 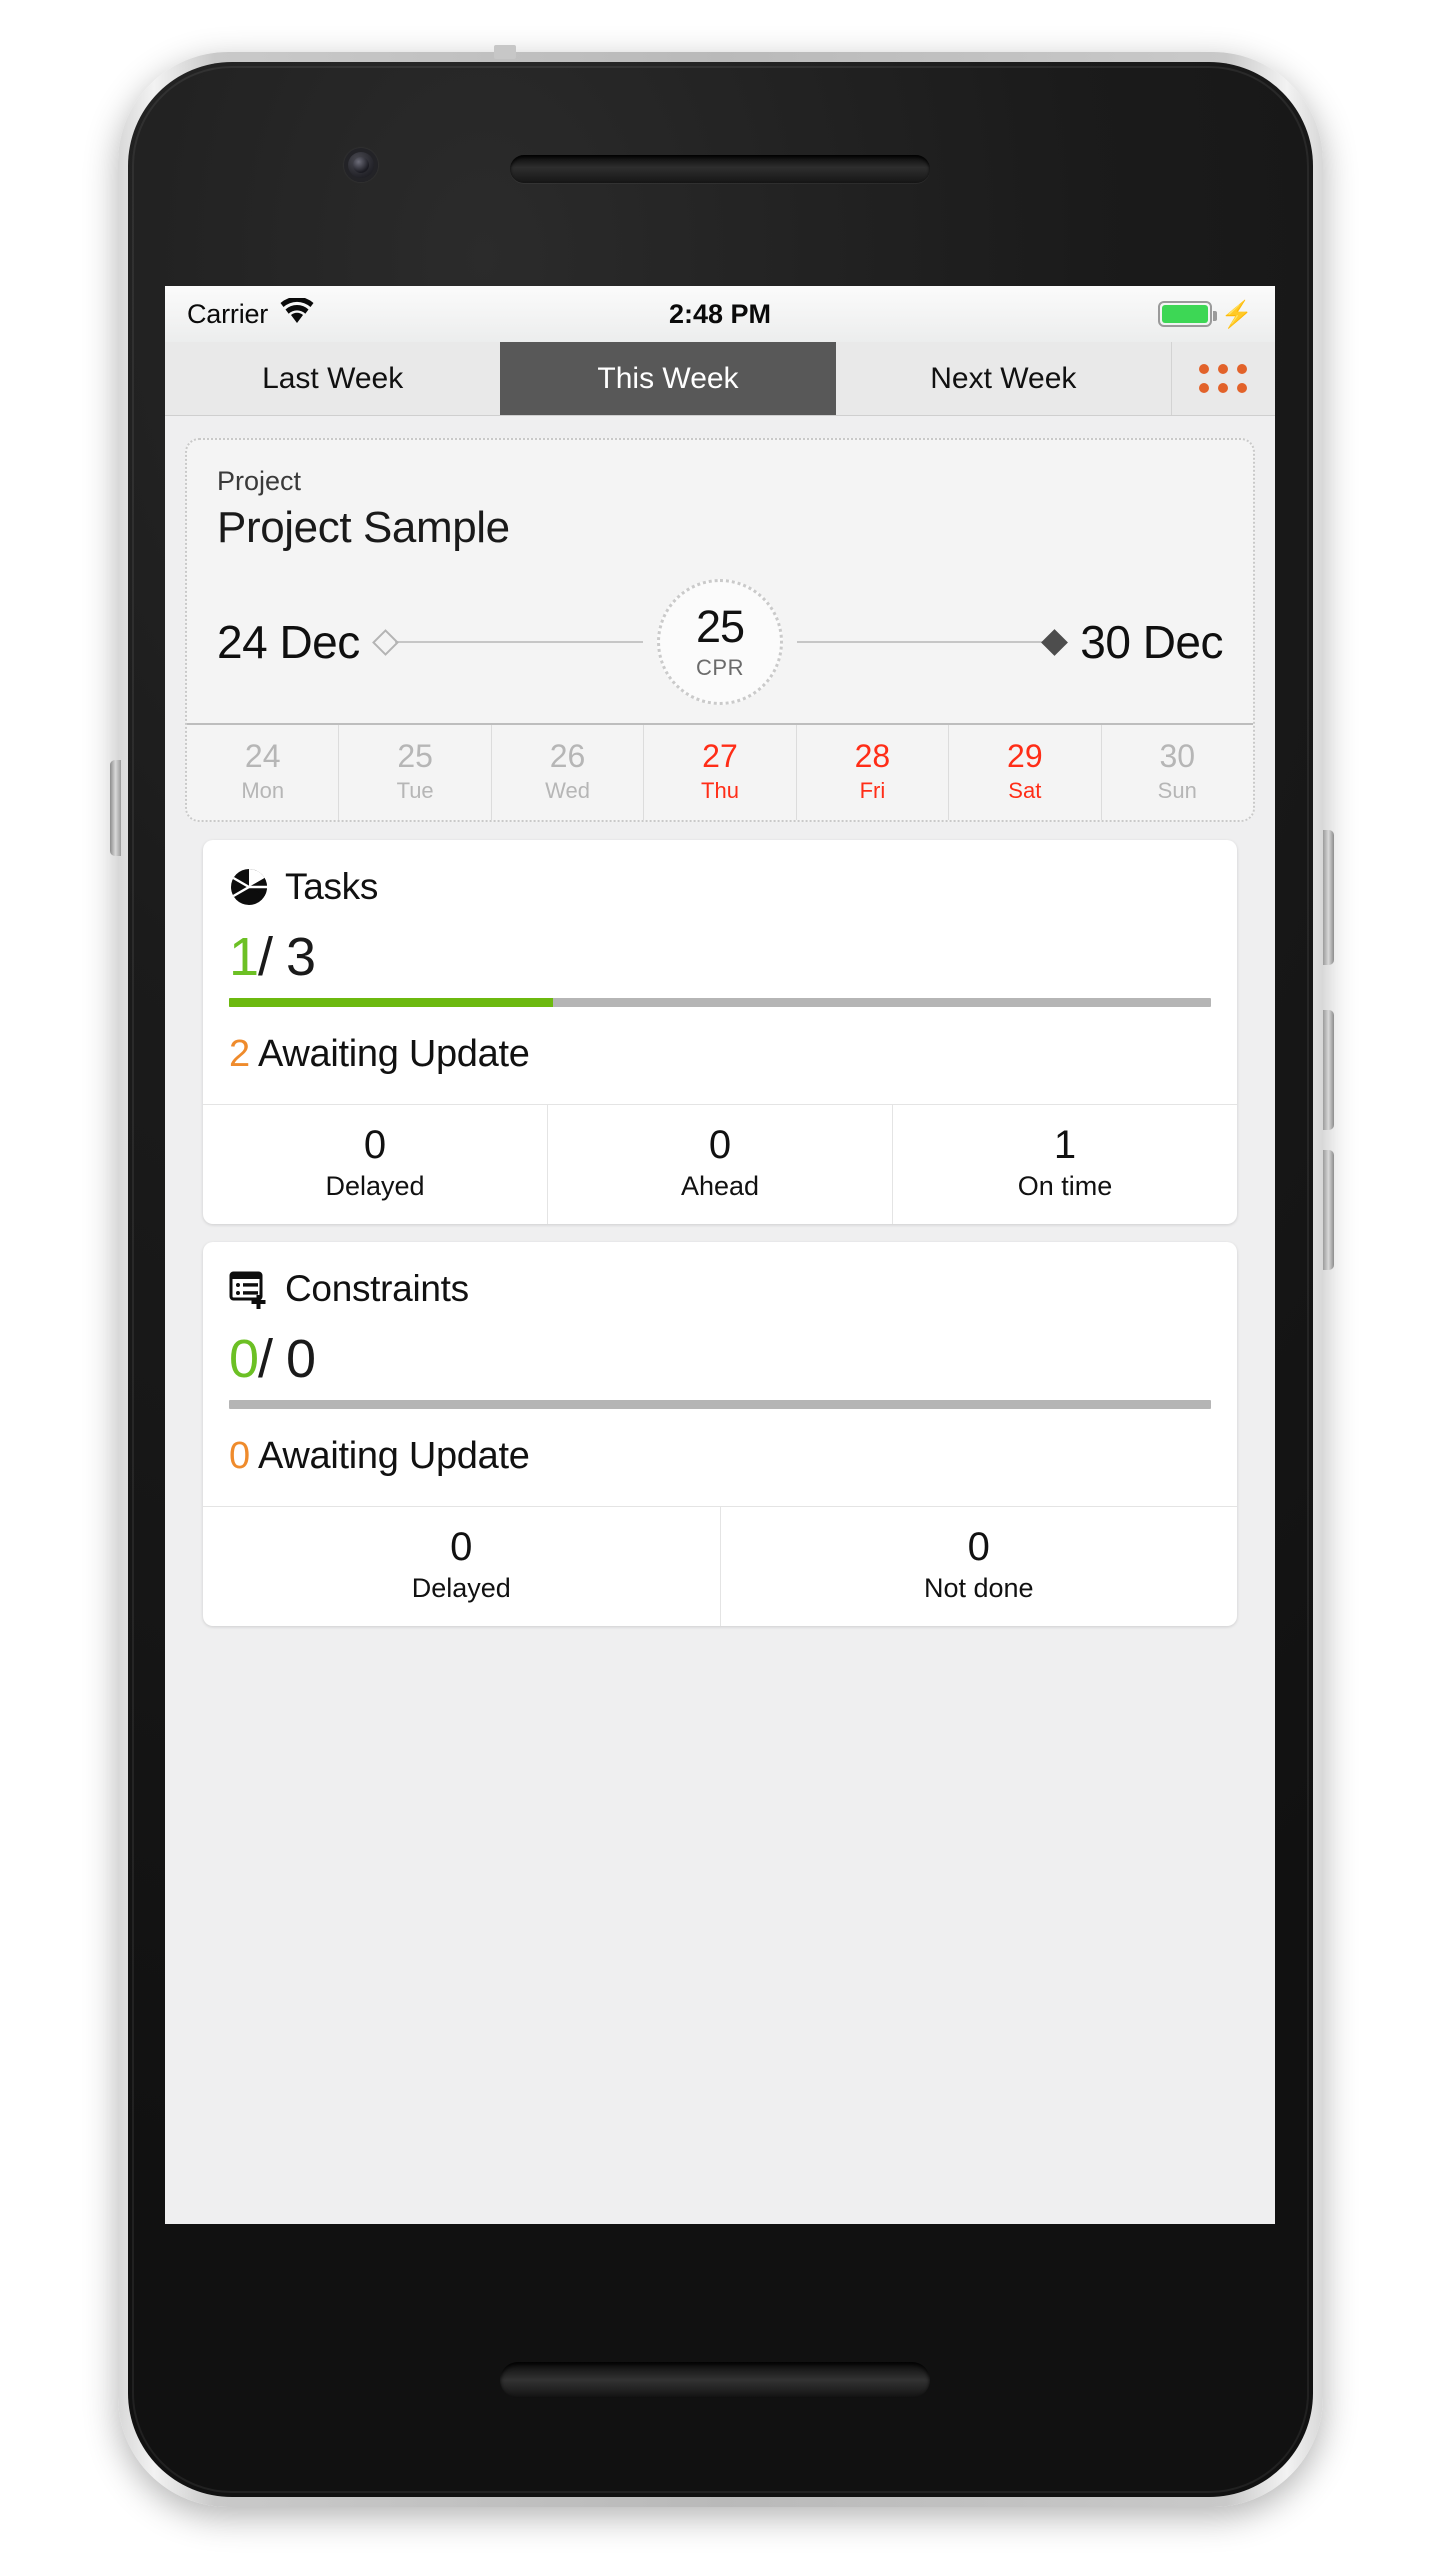 I want to click on day-cell-29: 29 Sat, so click(x=1024, y=773).